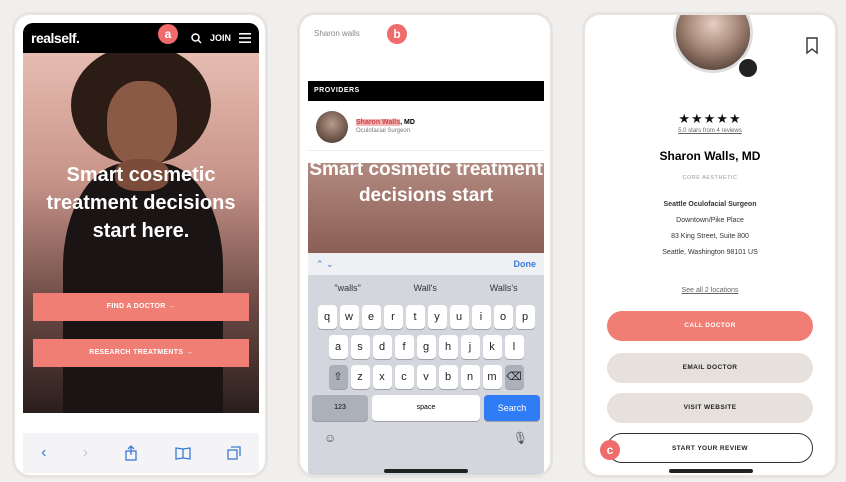  I want to click on key-row-bottom: 123 space Search, so click(426, 408).